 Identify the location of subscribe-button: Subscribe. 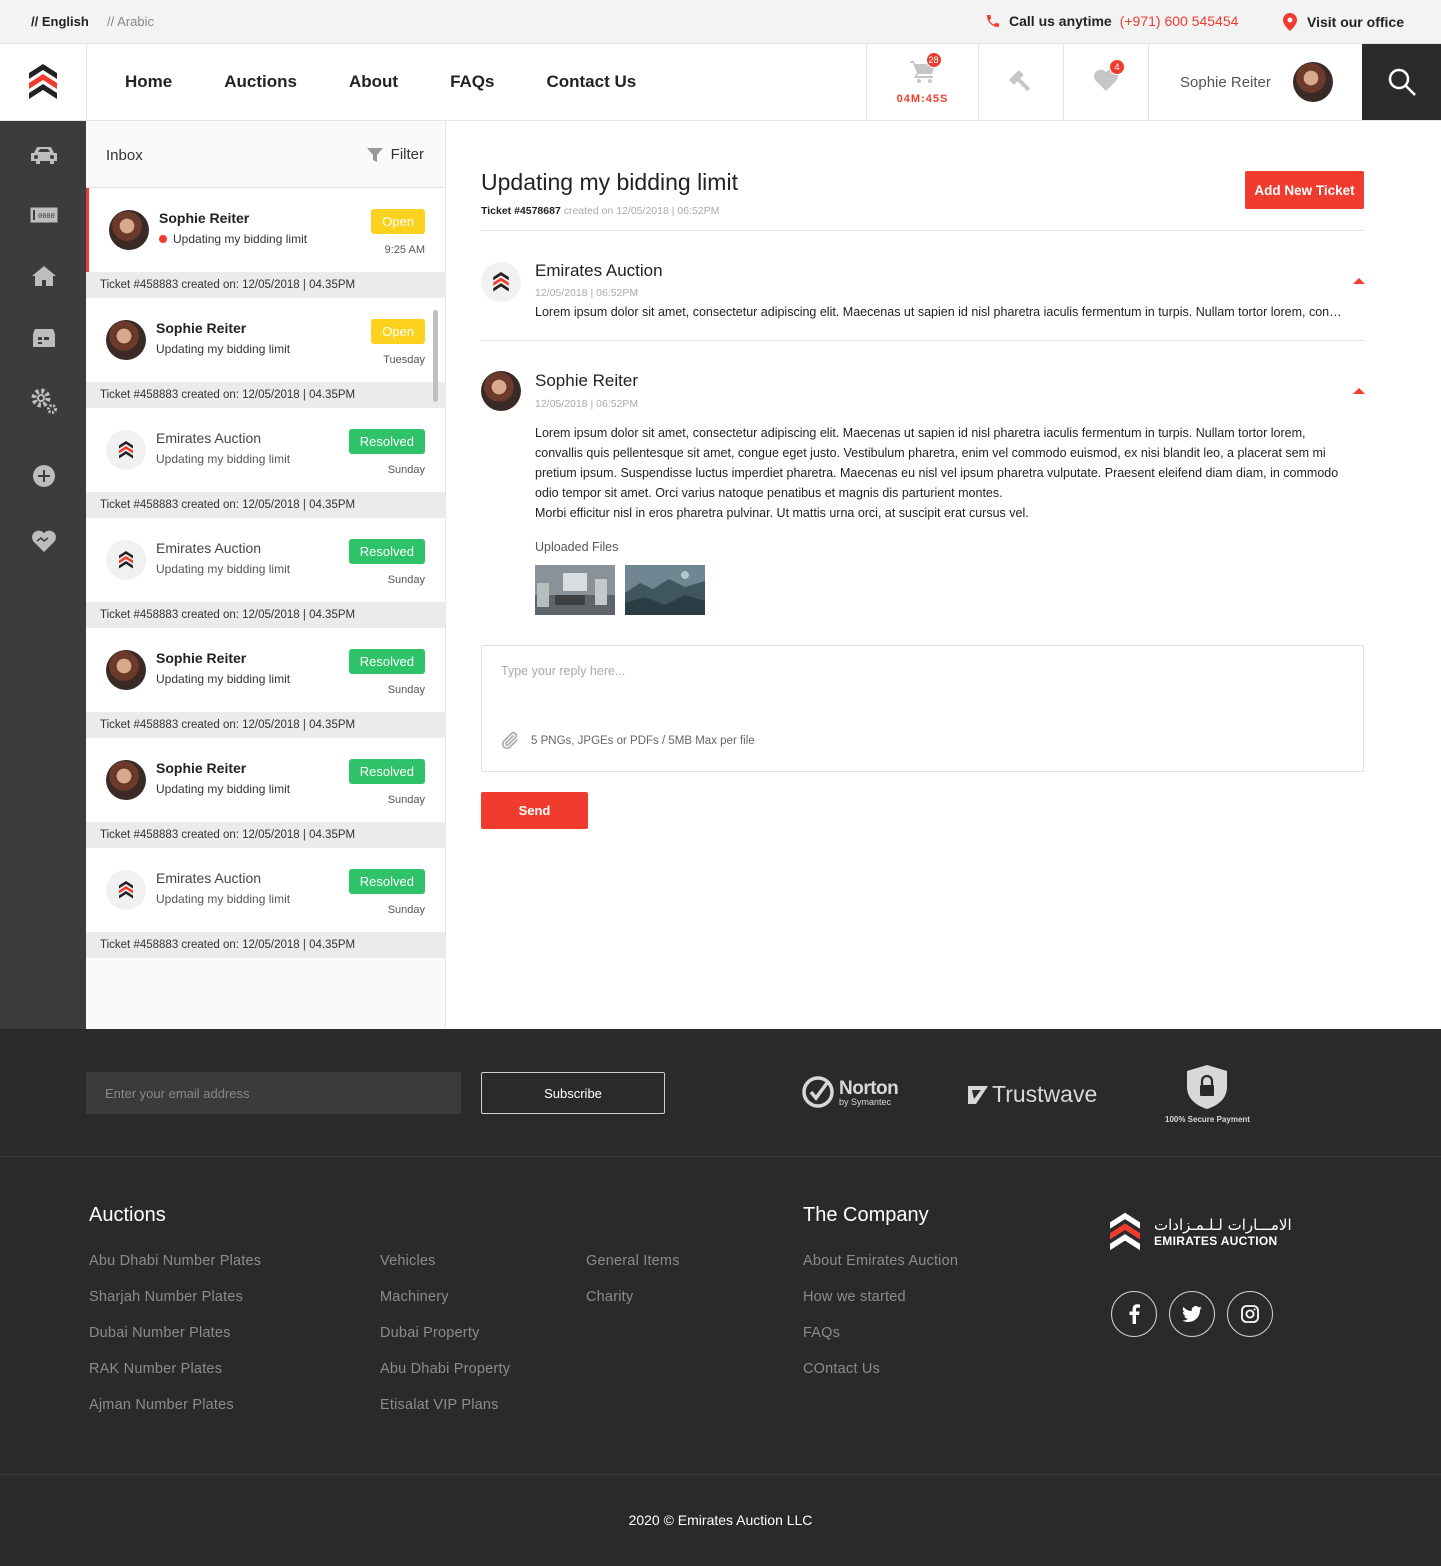
(573, 1093).